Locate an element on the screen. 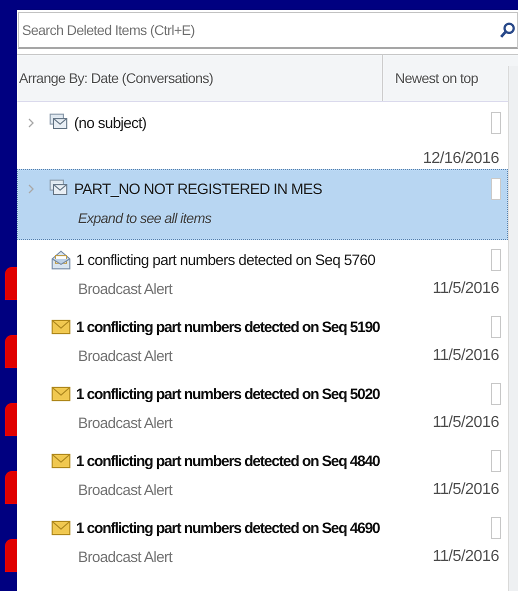 This screenshot has width=518, height=591. message-item: 1 conflicting part numbers detected on Seq 4690 Broadcast Alert 11/5/2016 is located at coordinates (262, 541).